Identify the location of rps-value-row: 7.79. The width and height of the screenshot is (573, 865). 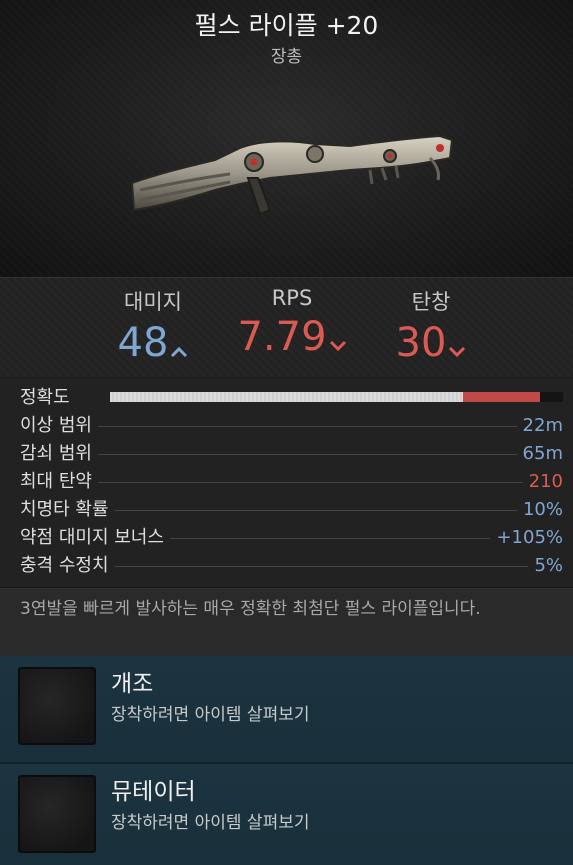
(292, 338).